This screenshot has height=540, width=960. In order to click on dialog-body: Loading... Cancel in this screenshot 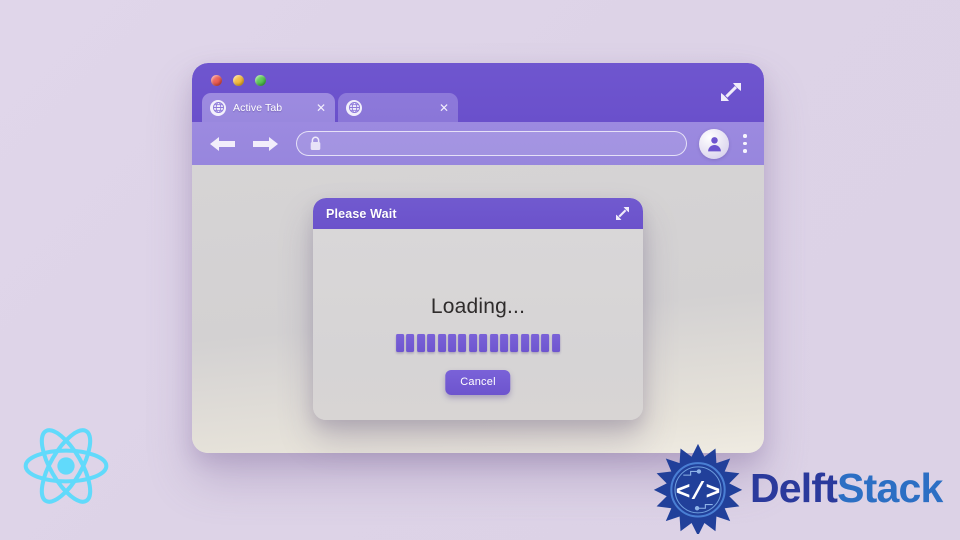, I will do `click(478, 324)`.